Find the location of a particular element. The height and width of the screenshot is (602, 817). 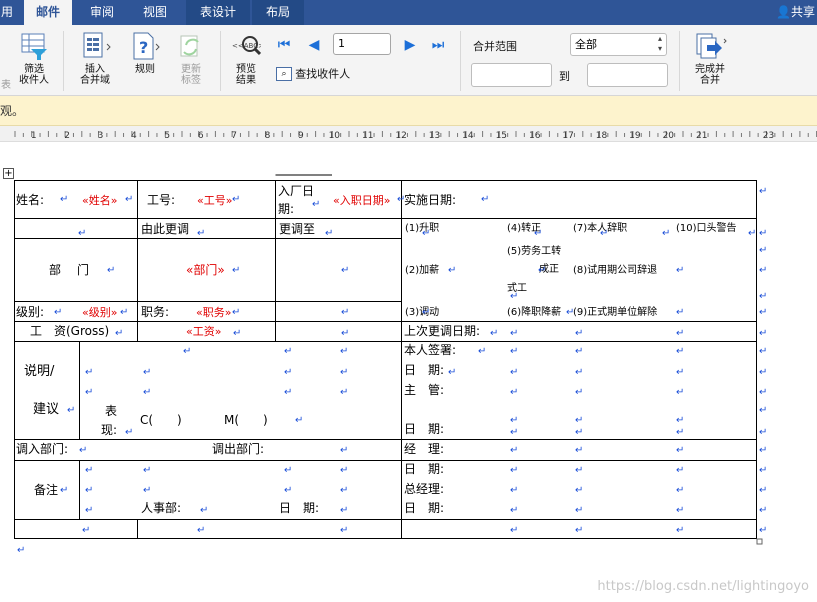

c-rating: C( ) is located at coordinates (161, 420).